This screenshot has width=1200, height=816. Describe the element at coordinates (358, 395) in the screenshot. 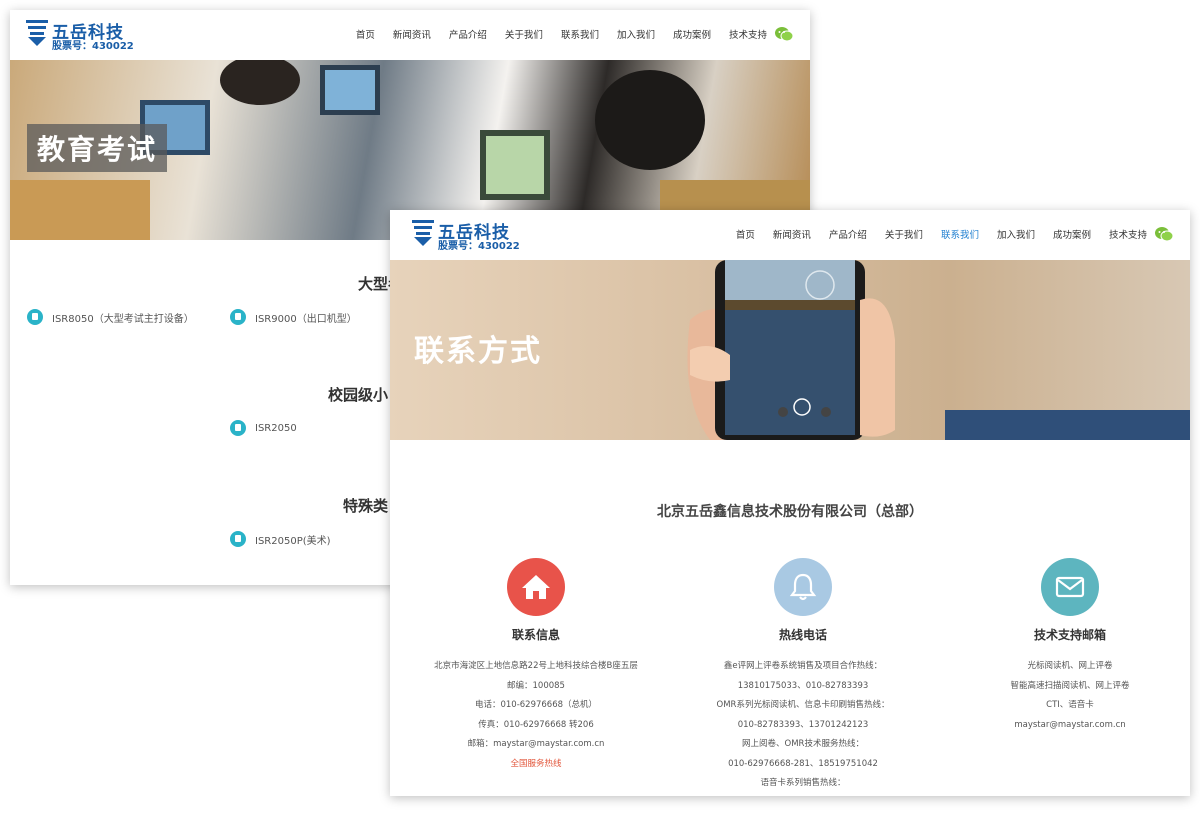

I see `section-title: 校园级小` at that location.